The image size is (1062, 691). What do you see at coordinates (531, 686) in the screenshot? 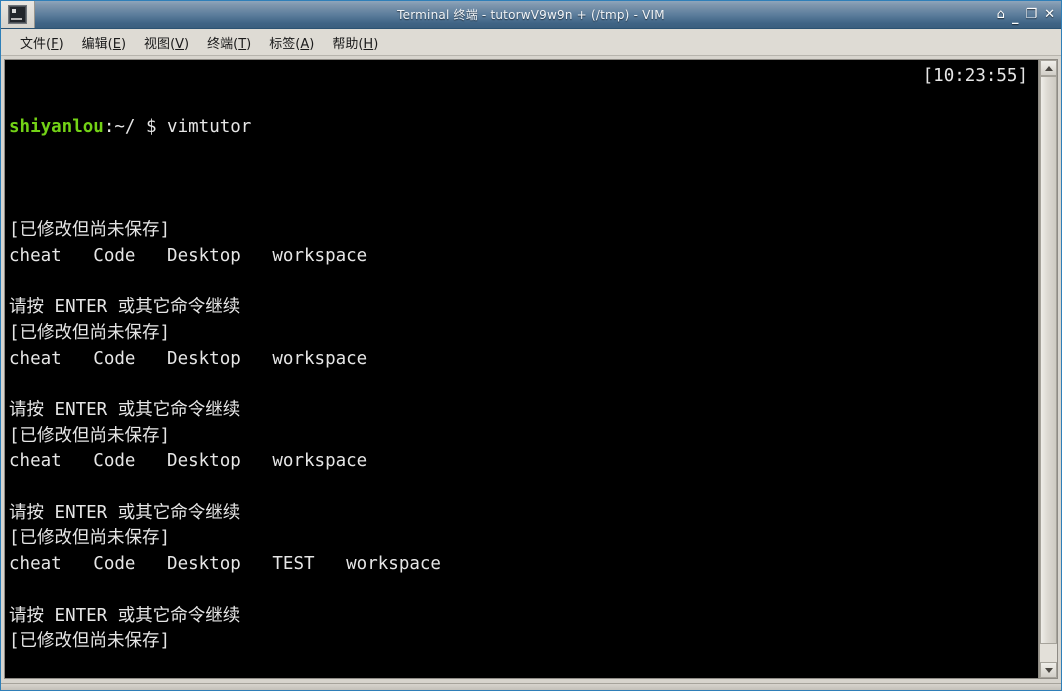
I see `window-resize-grip` at bounding box center [531, 686].